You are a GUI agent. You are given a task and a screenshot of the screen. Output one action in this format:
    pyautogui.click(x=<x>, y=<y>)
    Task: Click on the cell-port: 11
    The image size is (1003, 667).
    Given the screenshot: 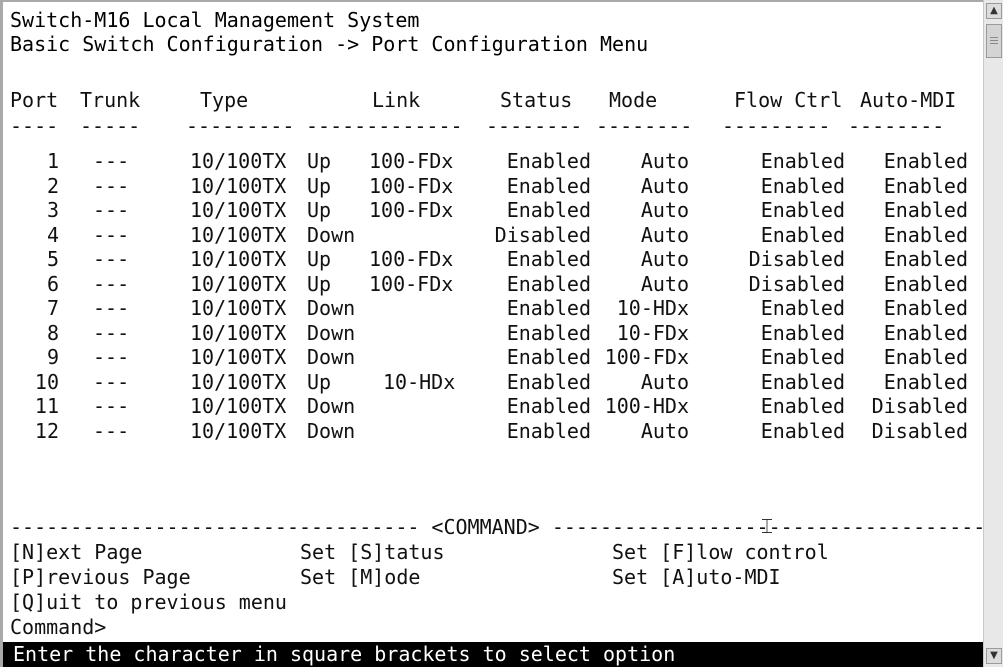 What is the action you would take?
    pyautogui.click(x=46, y=406)
    